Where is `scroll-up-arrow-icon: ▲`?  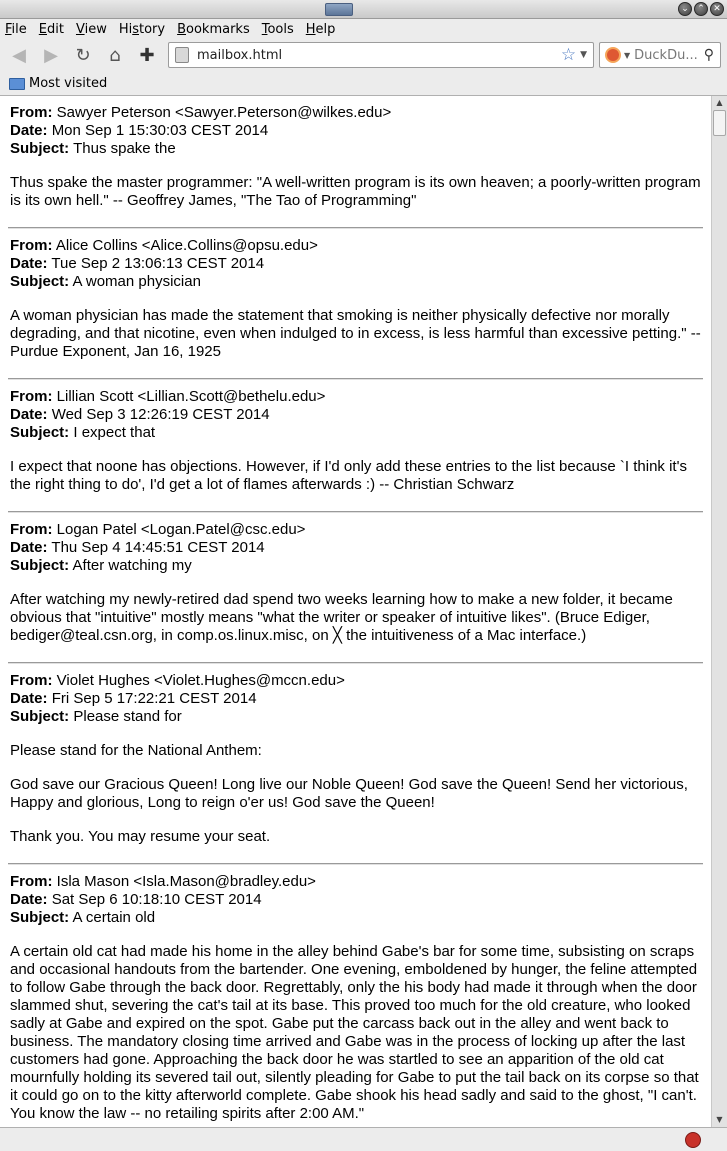
scroll-up-arrow-icon: ▲ is located at coordinates (719, 103).